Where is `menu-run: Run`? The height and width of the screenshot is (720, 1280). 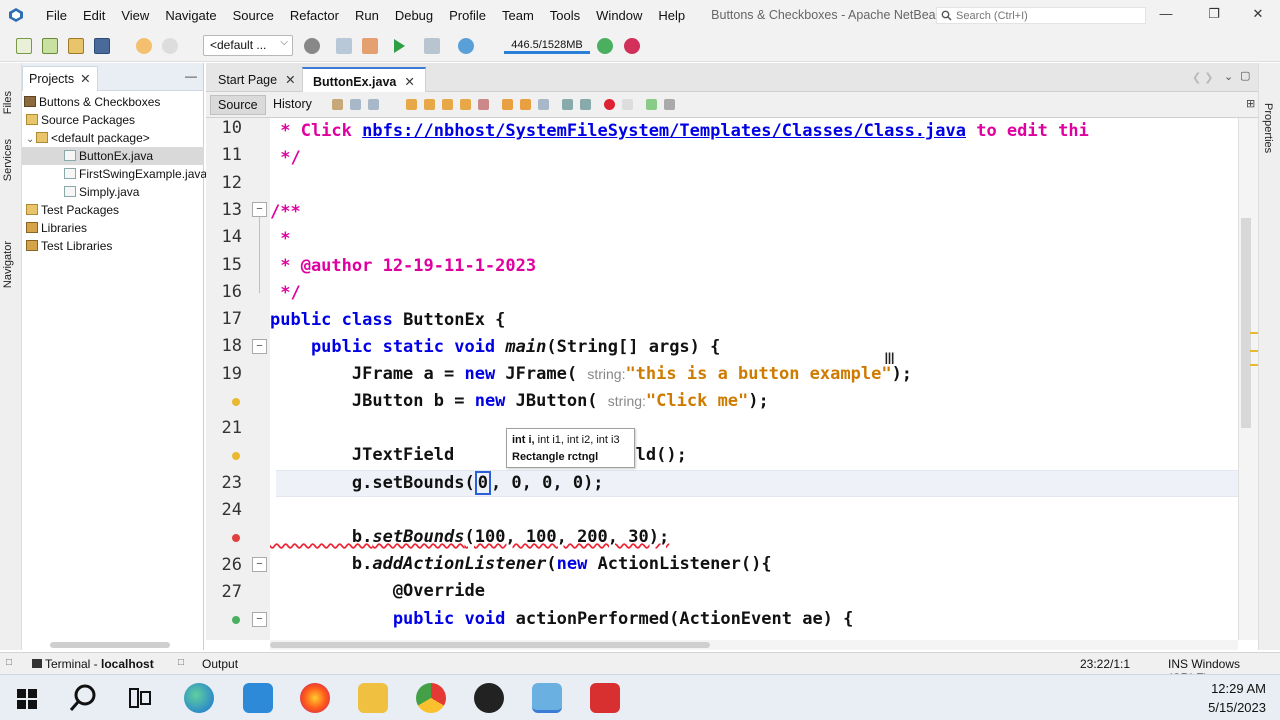 menu-run: Run is located at coordinates (367, 15).